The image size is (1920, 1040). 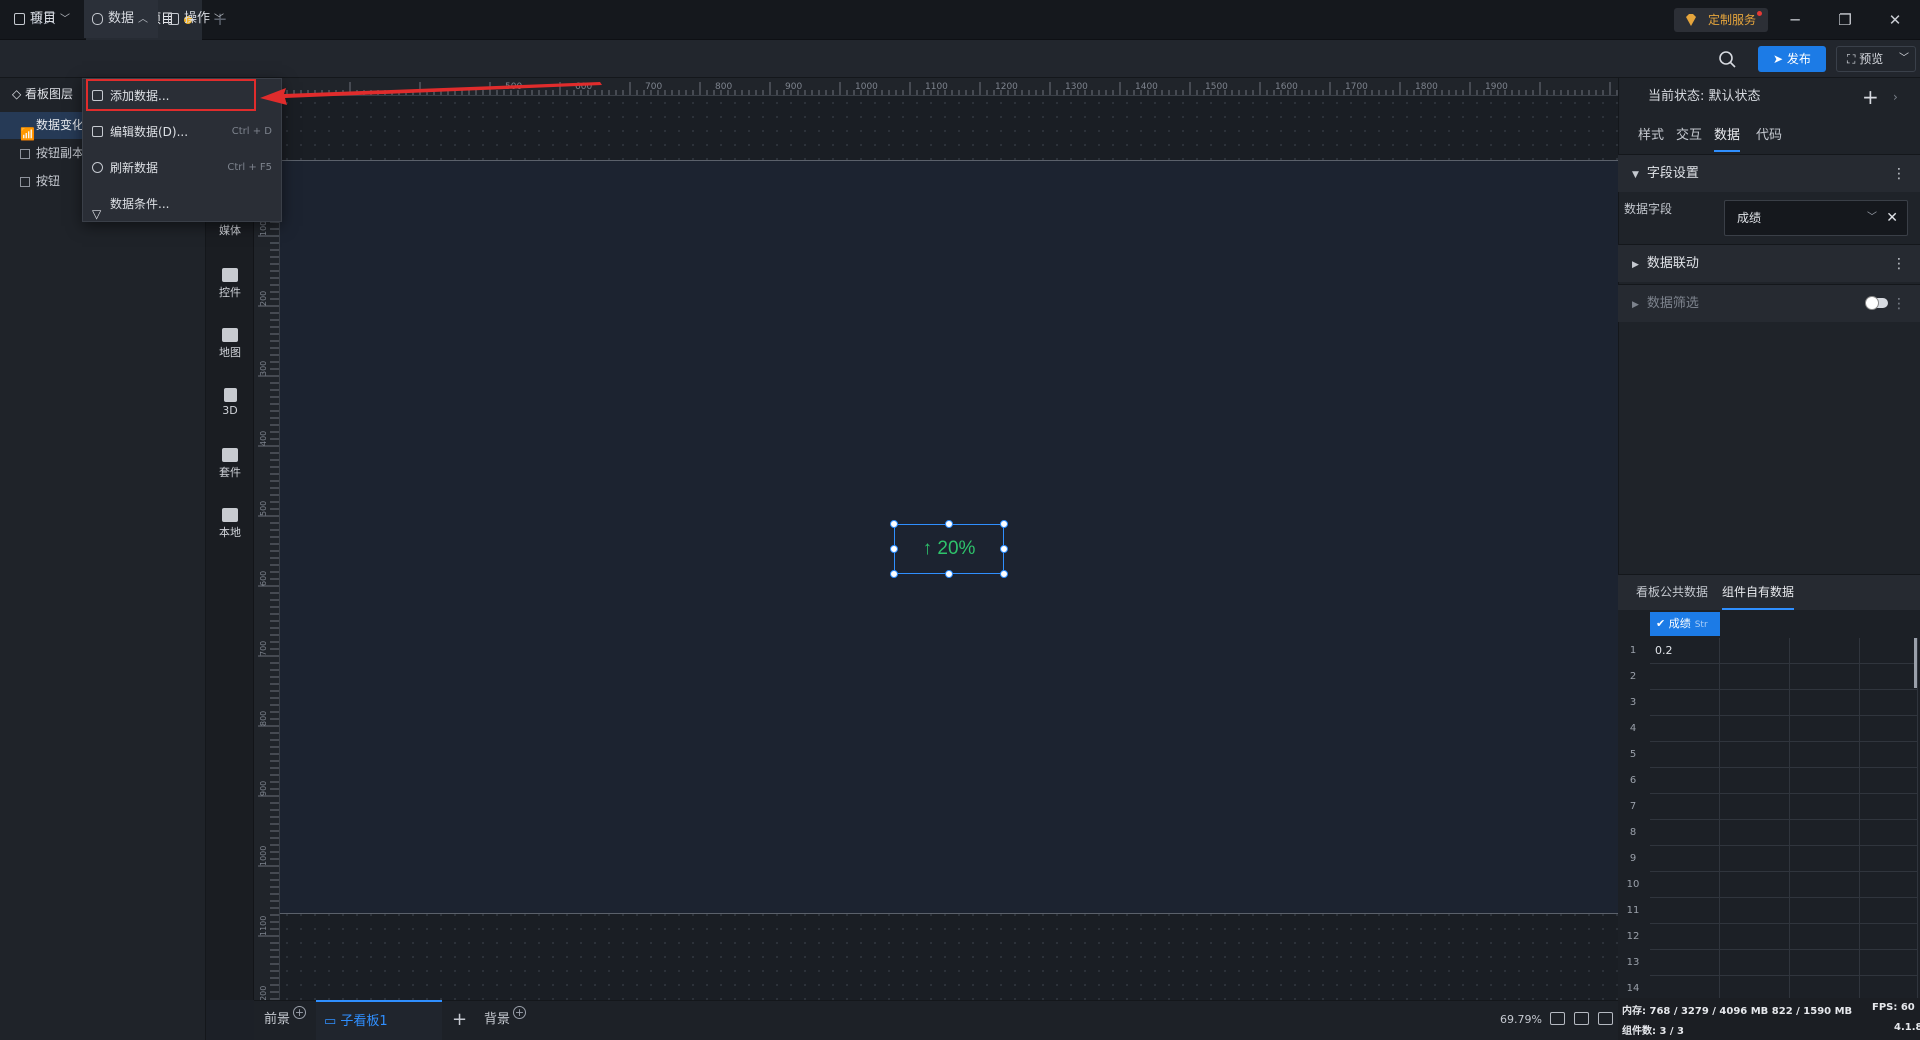 I want to click on menu-project: 项目 ﹀, so click(x=42, y=19).